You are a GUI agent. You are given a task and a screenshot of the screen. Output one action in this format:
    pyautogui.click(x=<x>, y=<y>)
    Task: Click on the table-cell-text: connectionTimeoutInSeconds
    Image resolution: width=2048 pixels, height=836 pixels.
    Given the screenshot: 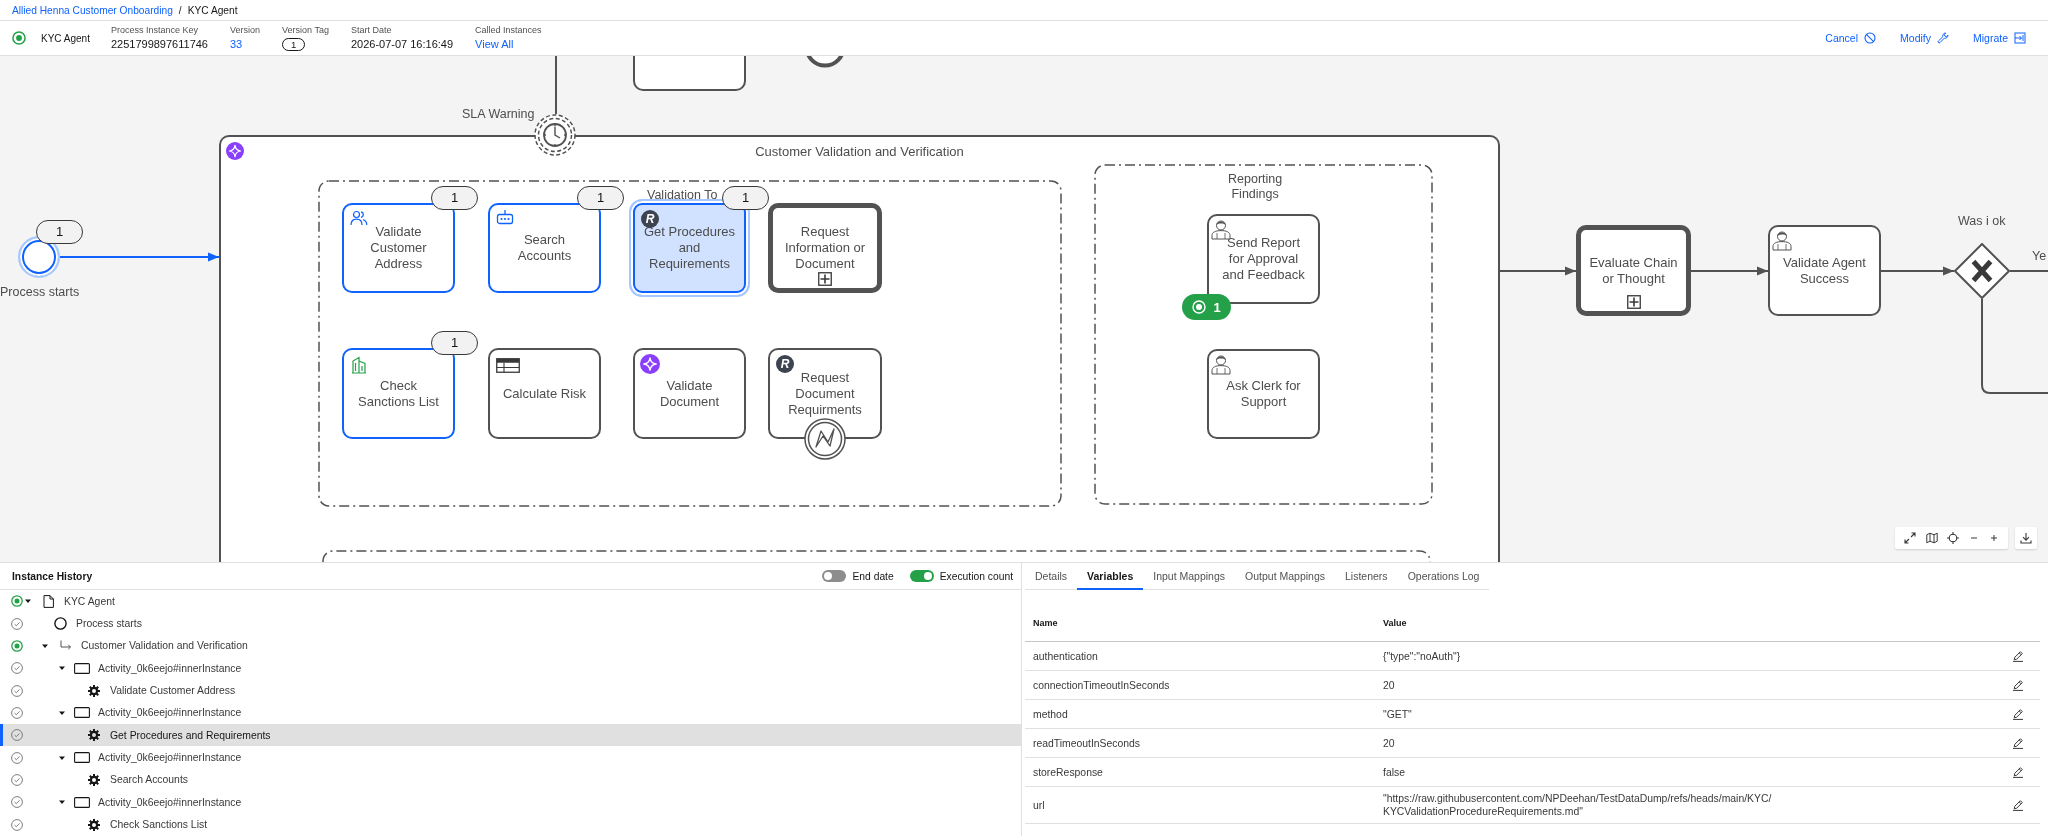 What is the action you would take?
    pyautogui.click(x=1101, y=685)
    